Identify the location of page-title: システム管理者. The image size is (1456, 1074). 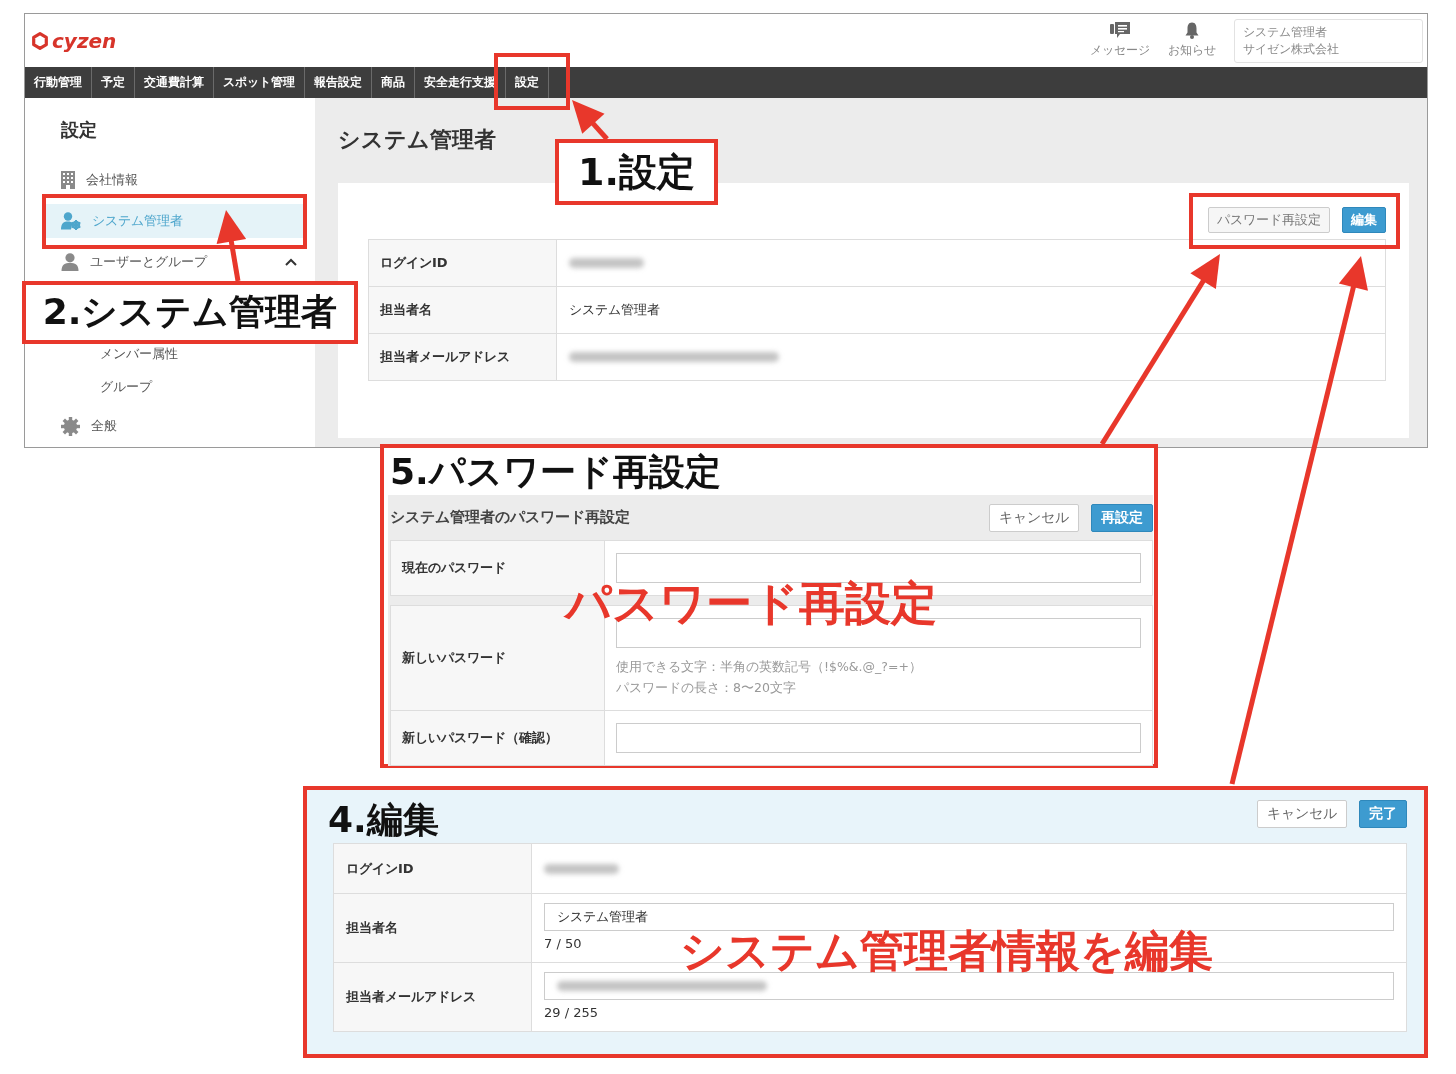
(417, 140).